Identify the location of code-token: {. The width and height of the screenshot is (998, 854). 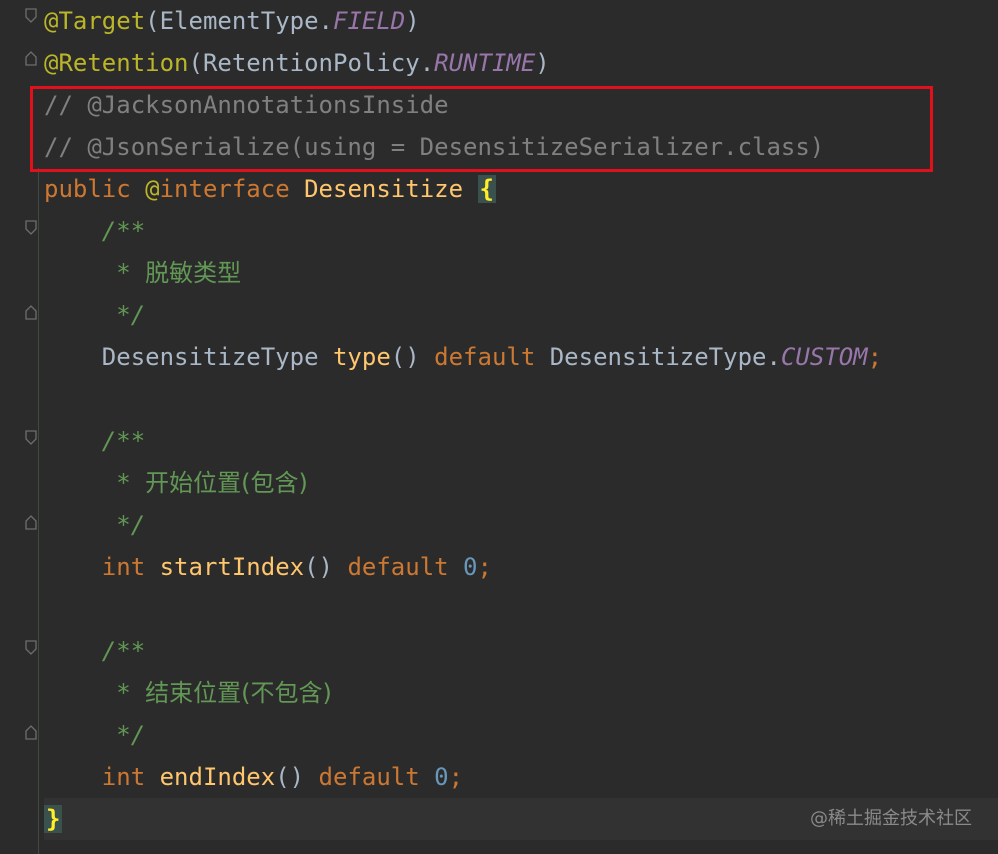
(486, 189).